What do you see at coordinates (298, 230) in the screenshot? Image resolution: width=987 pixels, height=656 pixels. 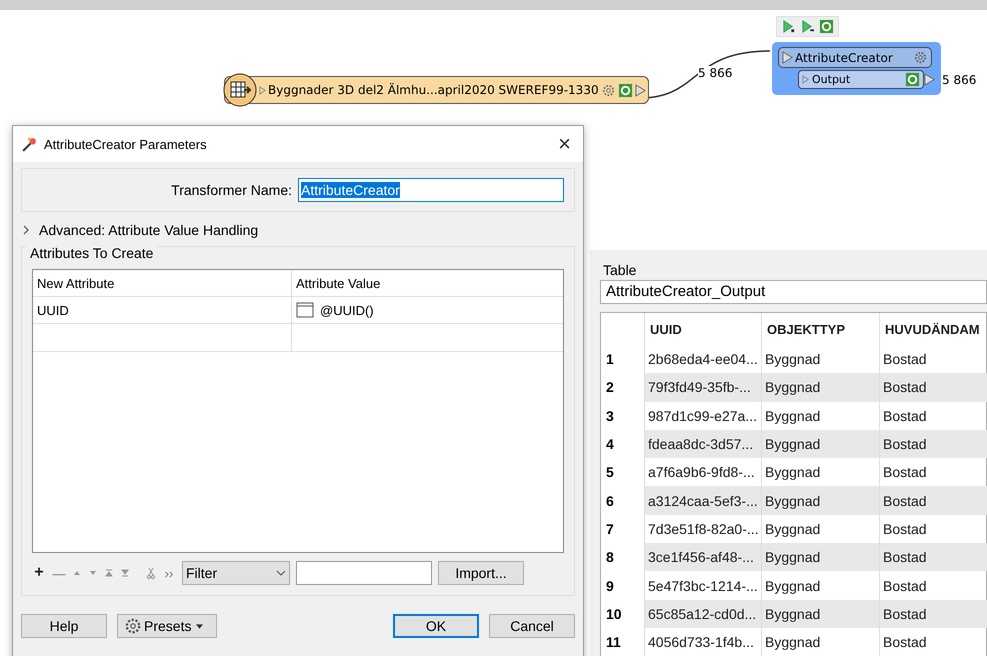 I see `section-toggle: Advanced: Attribute Value Handling` at bounding box center [298, 230].